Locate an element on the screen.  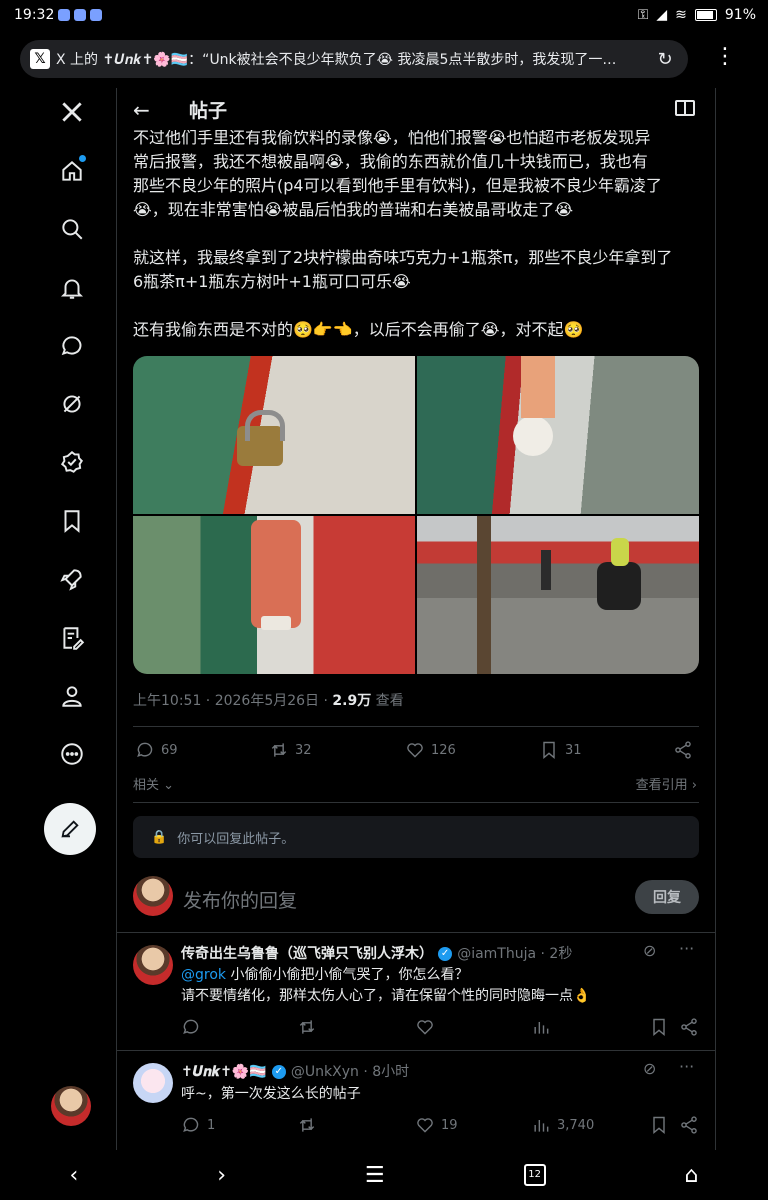
post-line: 那些不良少年的照片(p4可以看到他手里有饮料)，但是我被不良少年霸凌了 is located at coordinates (397, 185).